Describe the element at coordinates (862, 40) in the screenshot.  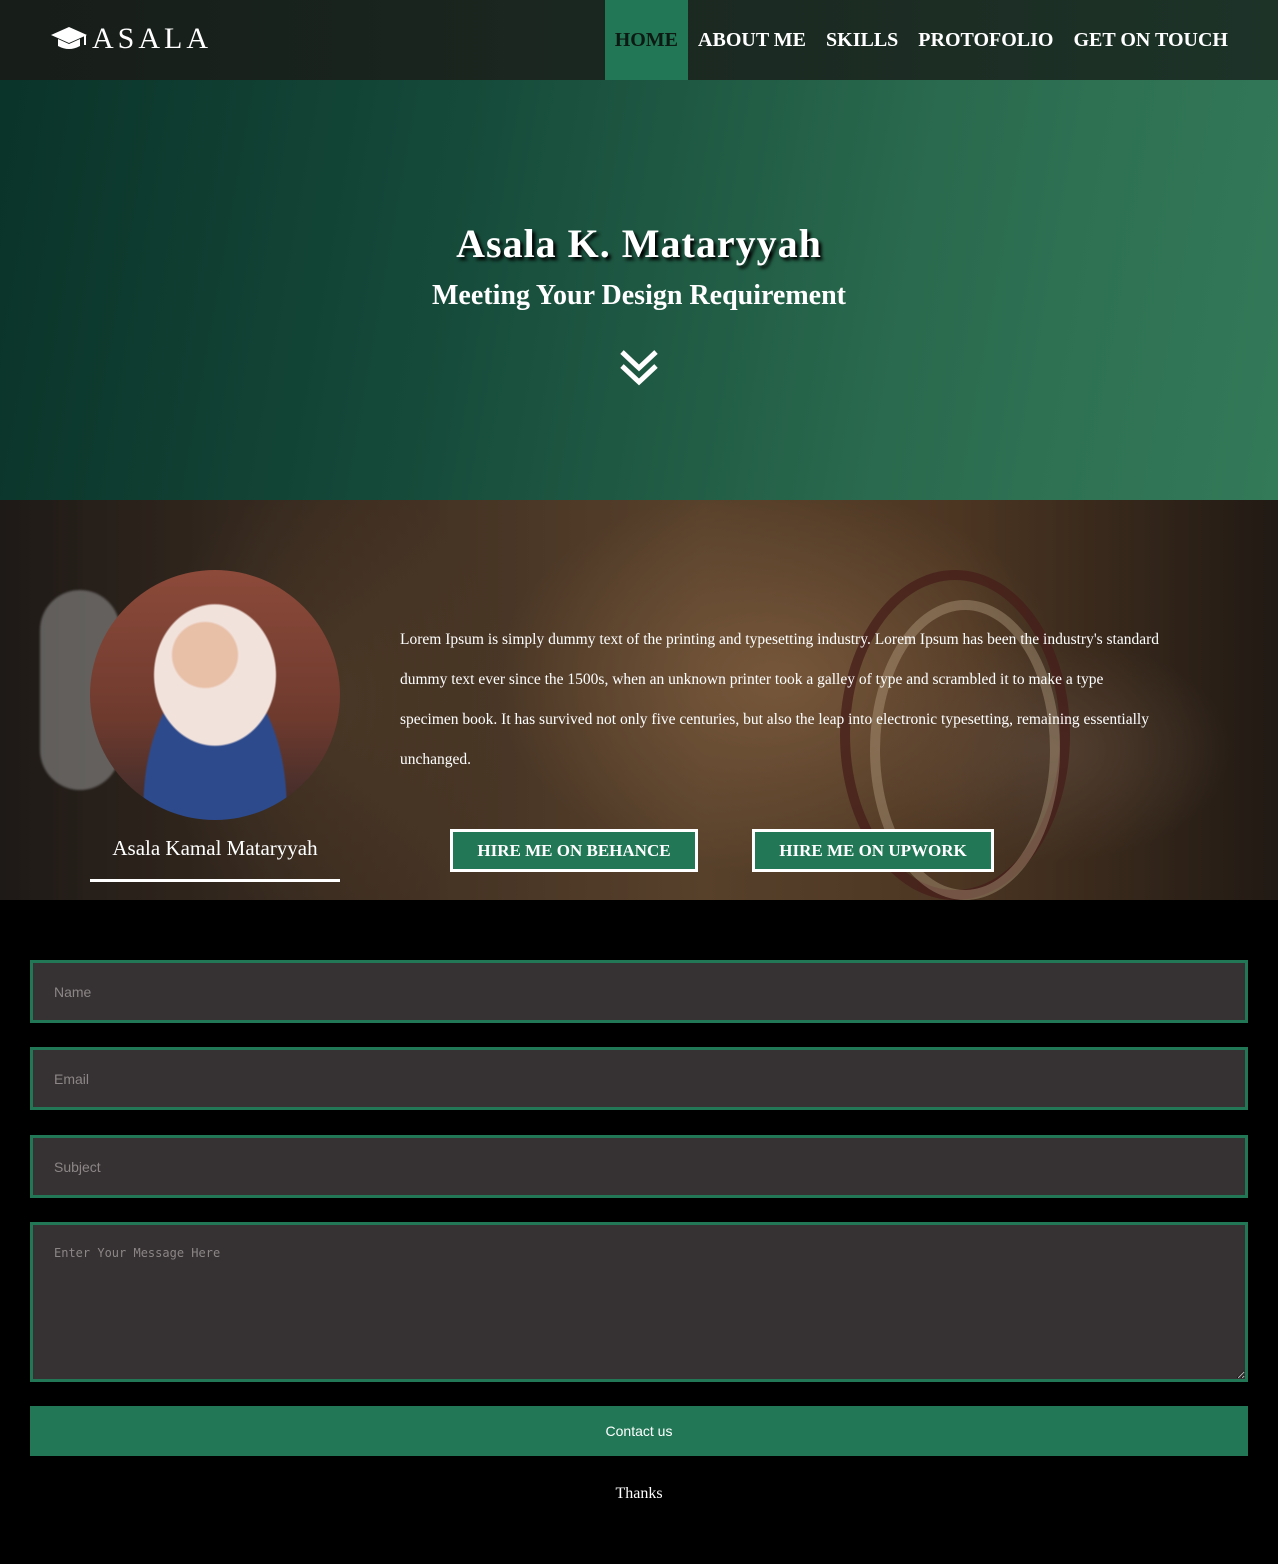
I see `nav-skills: SKILLS` at that location.